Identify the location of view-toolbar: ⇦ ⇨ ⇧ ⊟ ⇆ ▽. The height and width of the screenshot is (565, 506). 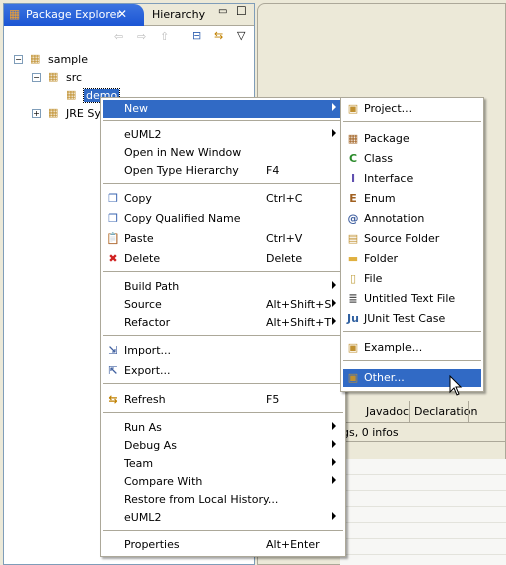
(129, 38).